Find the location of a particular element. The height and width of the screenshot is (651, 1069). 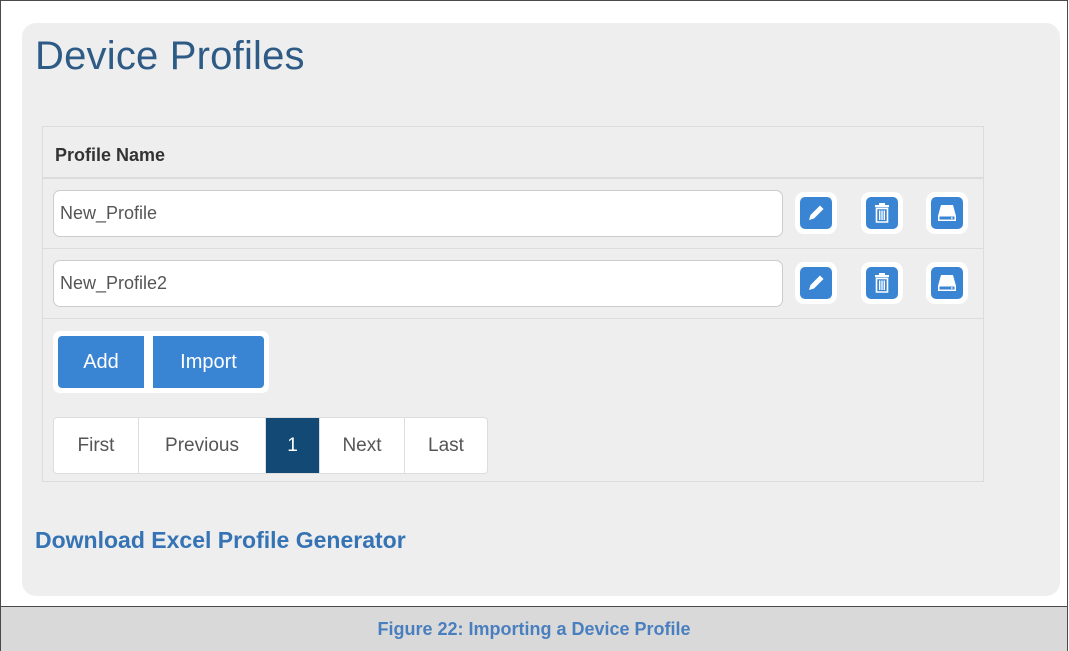

pagination-next: Next is located at coordinates (362, 445).